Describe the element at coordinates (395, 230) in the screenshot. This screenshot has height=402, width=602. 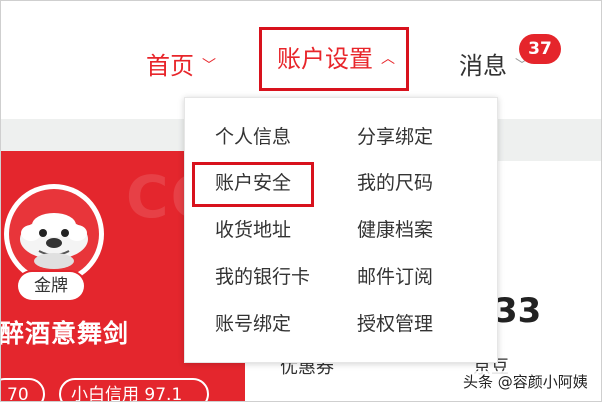
I see `menu-item-health-records: 健康档案` at that location.